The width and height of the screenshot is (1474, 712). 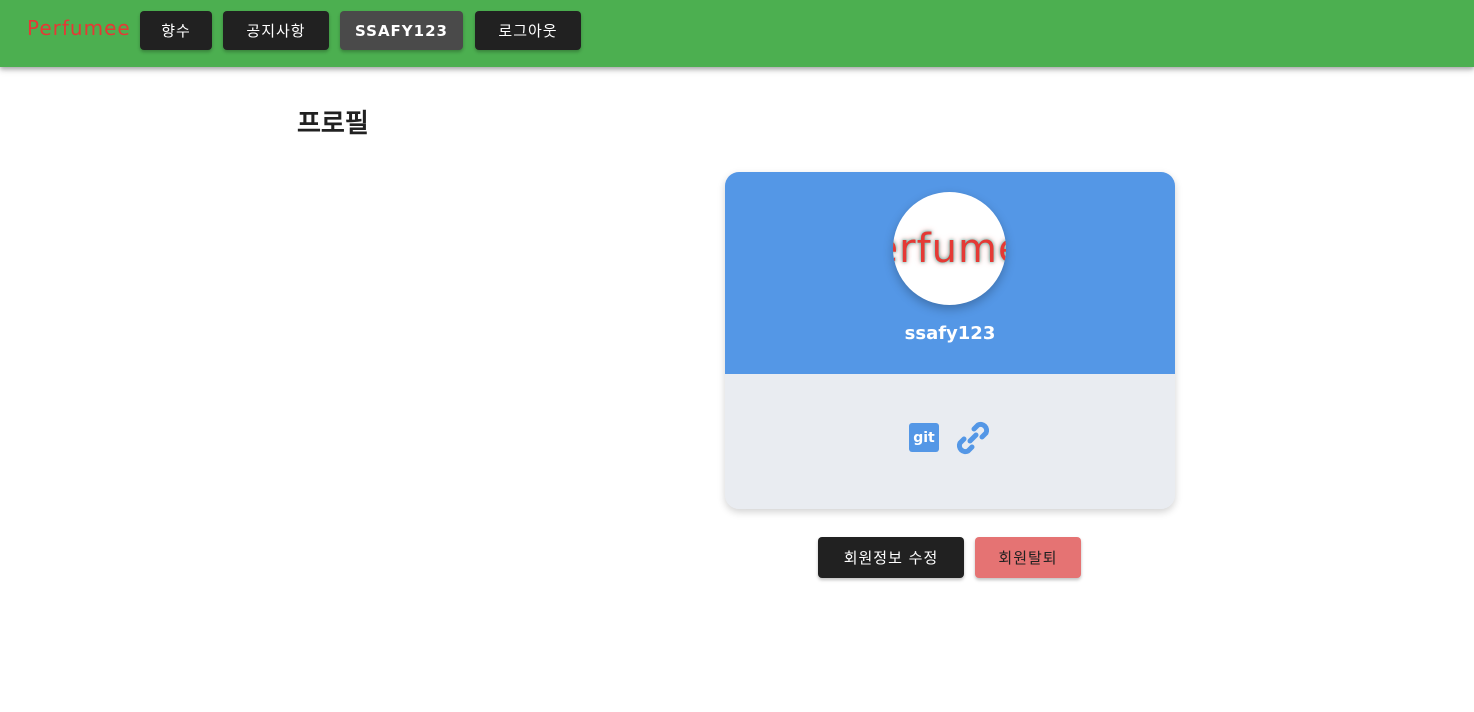 I want to click on profile-username: ssafy123, so click(x=950, y=333).